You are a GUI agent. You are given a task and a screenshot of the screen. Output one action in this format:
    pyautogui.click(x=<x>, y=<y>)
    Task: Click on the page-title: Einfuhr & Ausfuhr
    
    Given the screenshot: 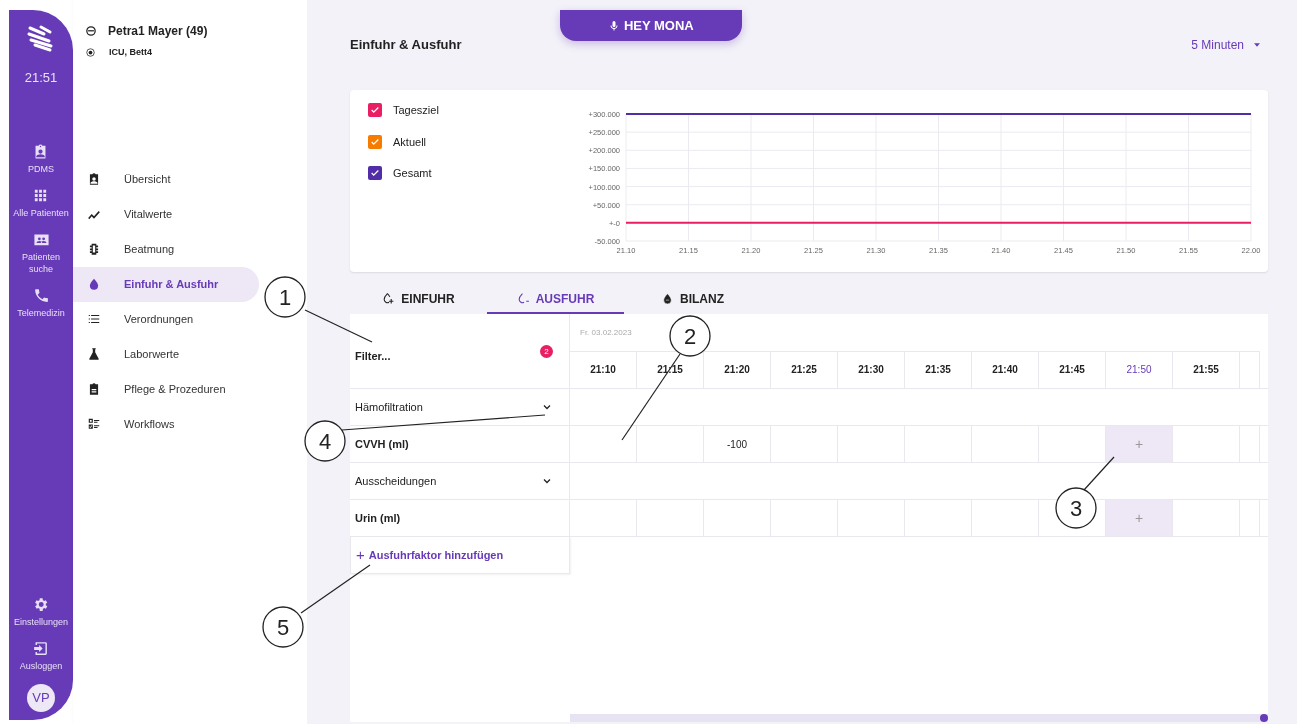 What is the action you would take?
    pyautogui.click(x=406, y=45)
    